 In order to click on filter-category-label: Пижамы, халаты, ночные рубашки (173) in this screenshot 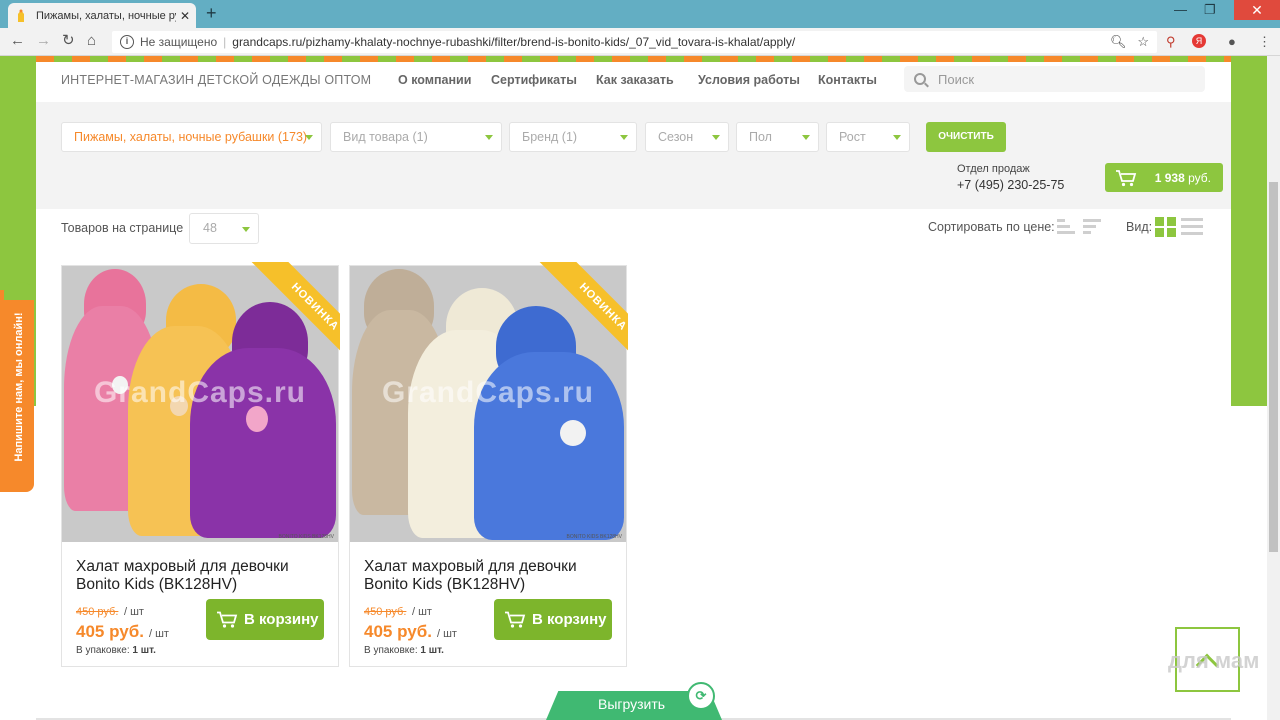, I will do `click(191, 137)`.